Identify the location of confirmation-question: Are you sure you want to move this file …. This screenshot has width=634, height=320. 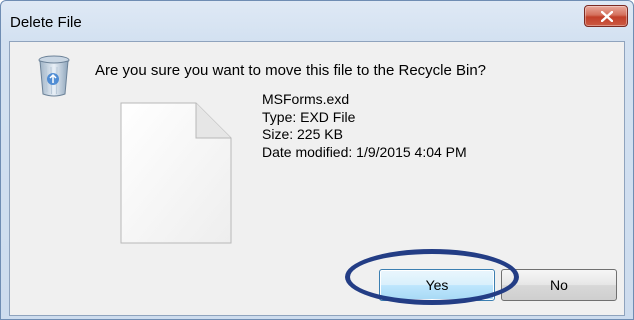
(291, 70).